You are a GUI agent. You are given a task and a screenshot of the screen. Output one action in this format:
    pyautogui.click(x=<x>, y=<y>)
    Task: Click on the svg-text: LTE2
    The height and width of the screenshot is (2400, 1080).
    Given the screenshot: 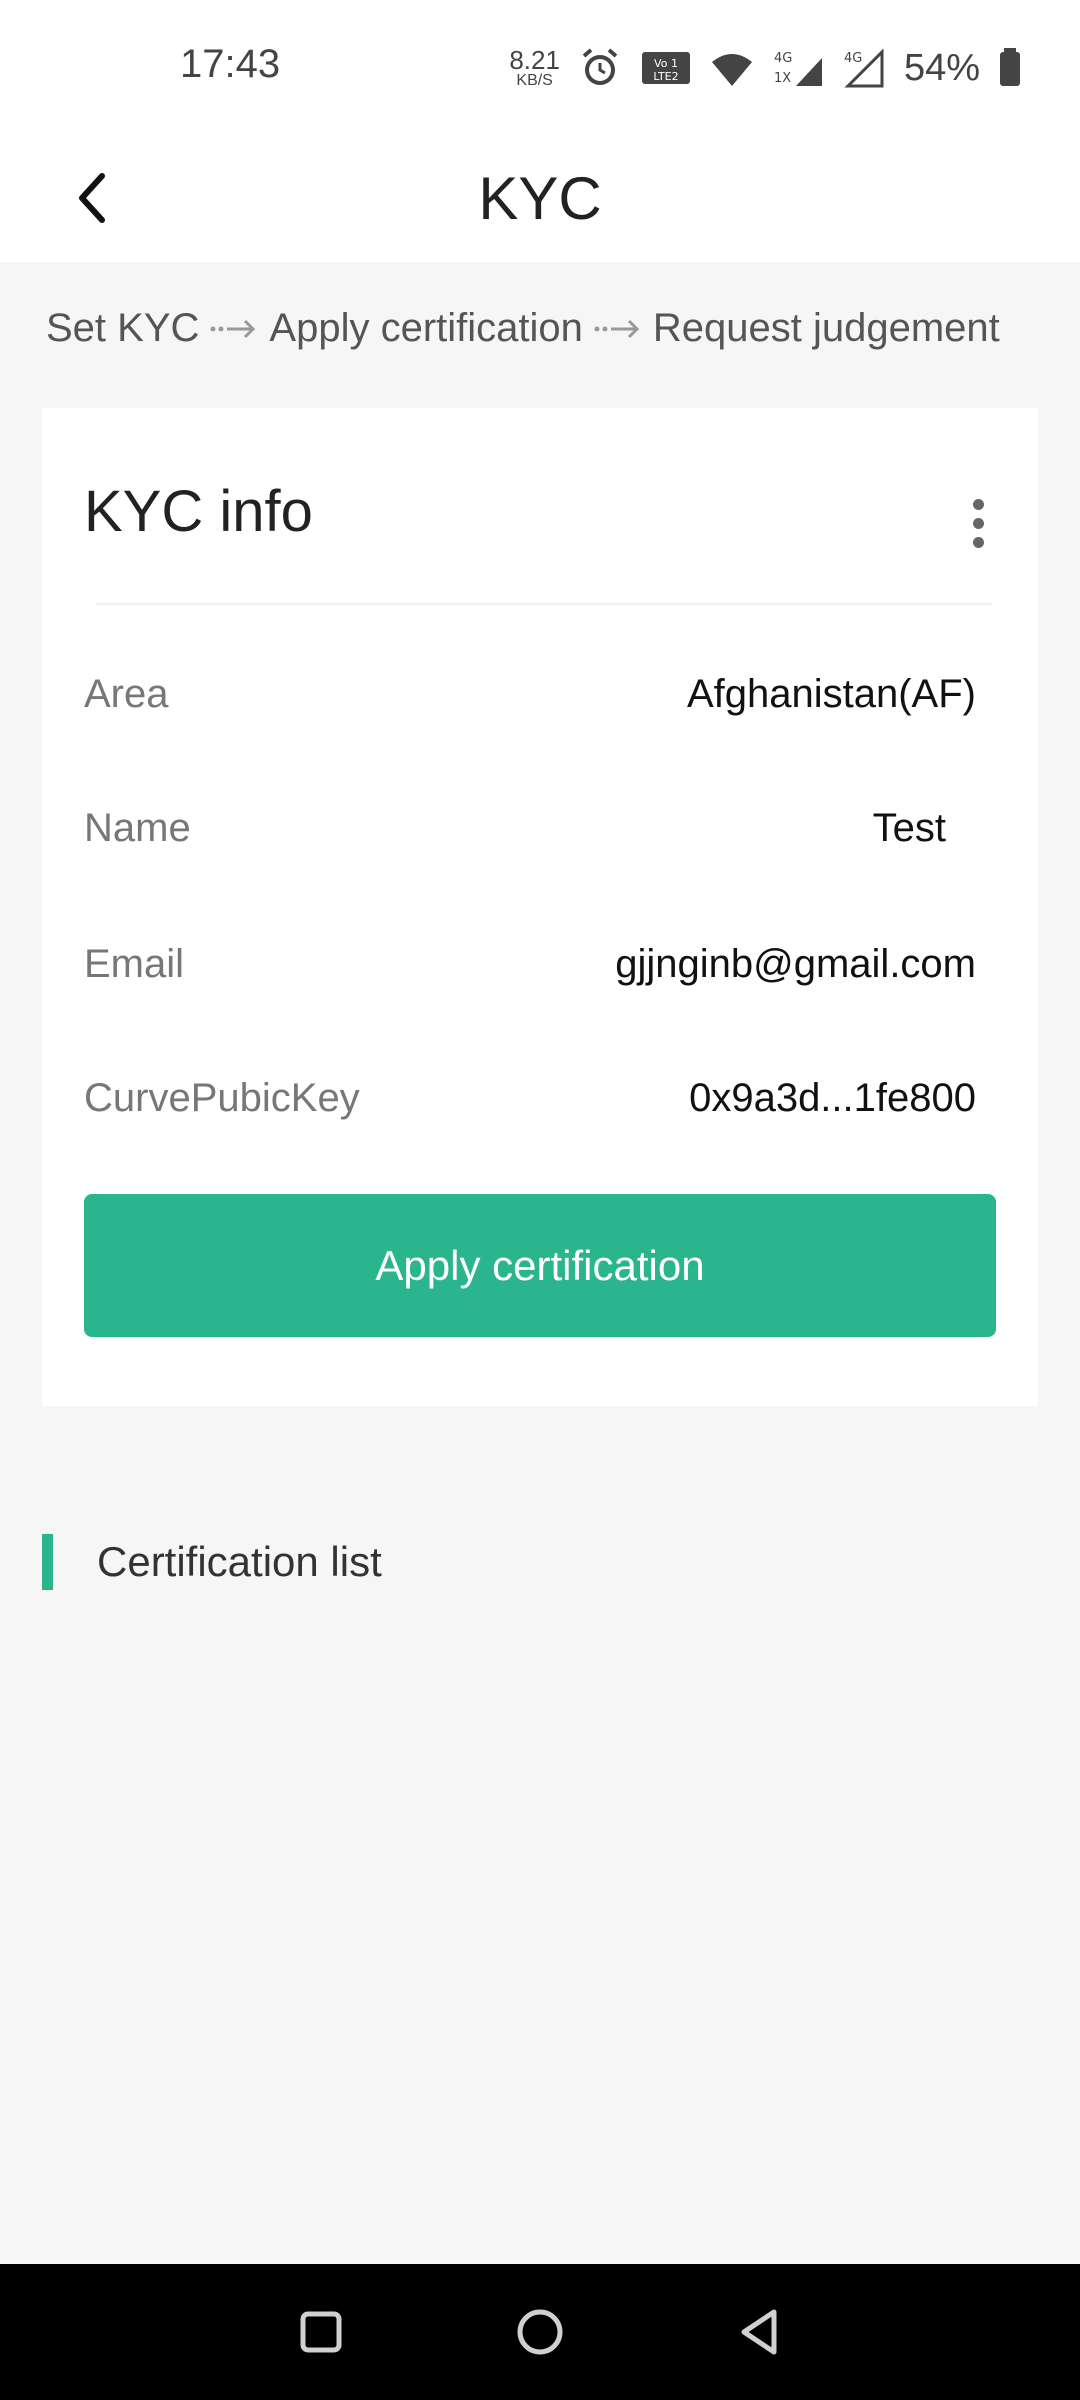 What is the action you would take?
    pyautogui.click(x=665, y=76)
    